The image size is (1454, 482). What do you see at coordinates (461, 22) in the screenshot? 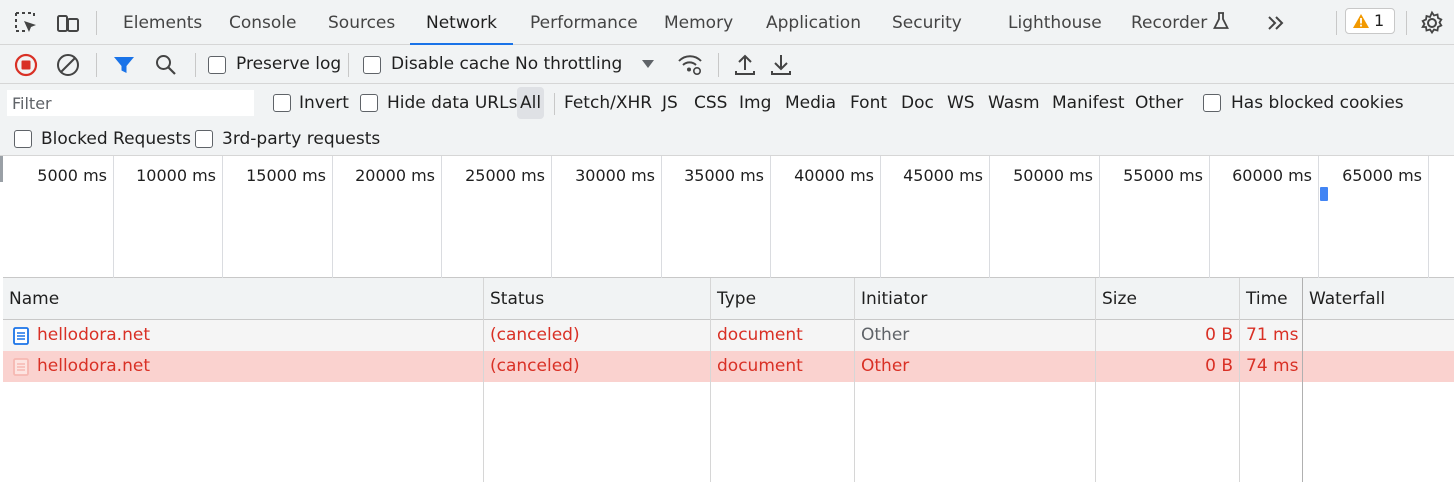
I see `tab-network: Network` at bounding box center [461, 22].